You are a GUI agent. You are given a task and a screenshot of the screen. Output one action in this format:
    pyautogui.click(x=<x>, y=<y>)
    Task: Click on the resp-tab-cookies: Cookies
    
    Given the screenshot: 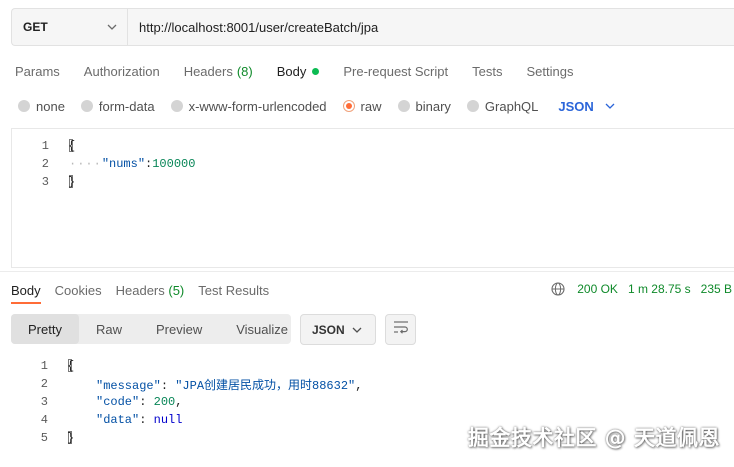 What is the action you would take?
    pyautogui.click(x=78, y=290)
    